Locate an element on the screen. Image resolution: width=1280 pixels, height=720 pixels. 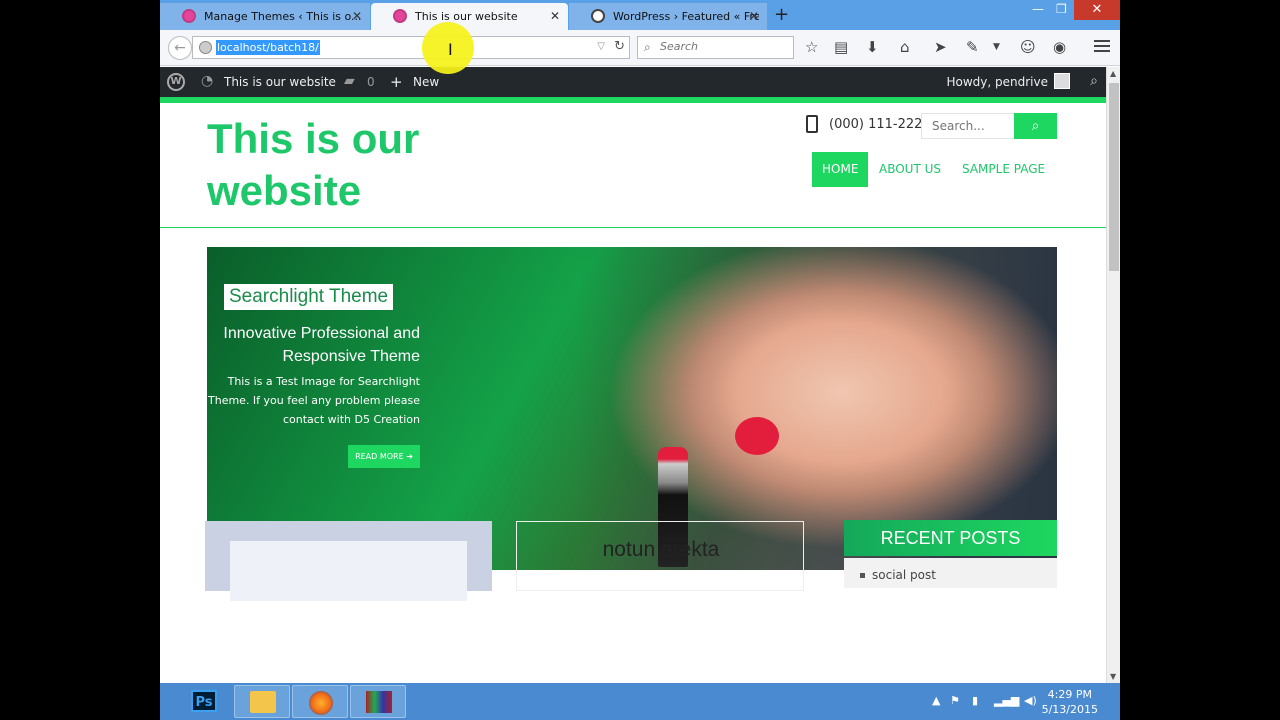
browser-search-box: ⌕ is located at coordinates (715, 47).